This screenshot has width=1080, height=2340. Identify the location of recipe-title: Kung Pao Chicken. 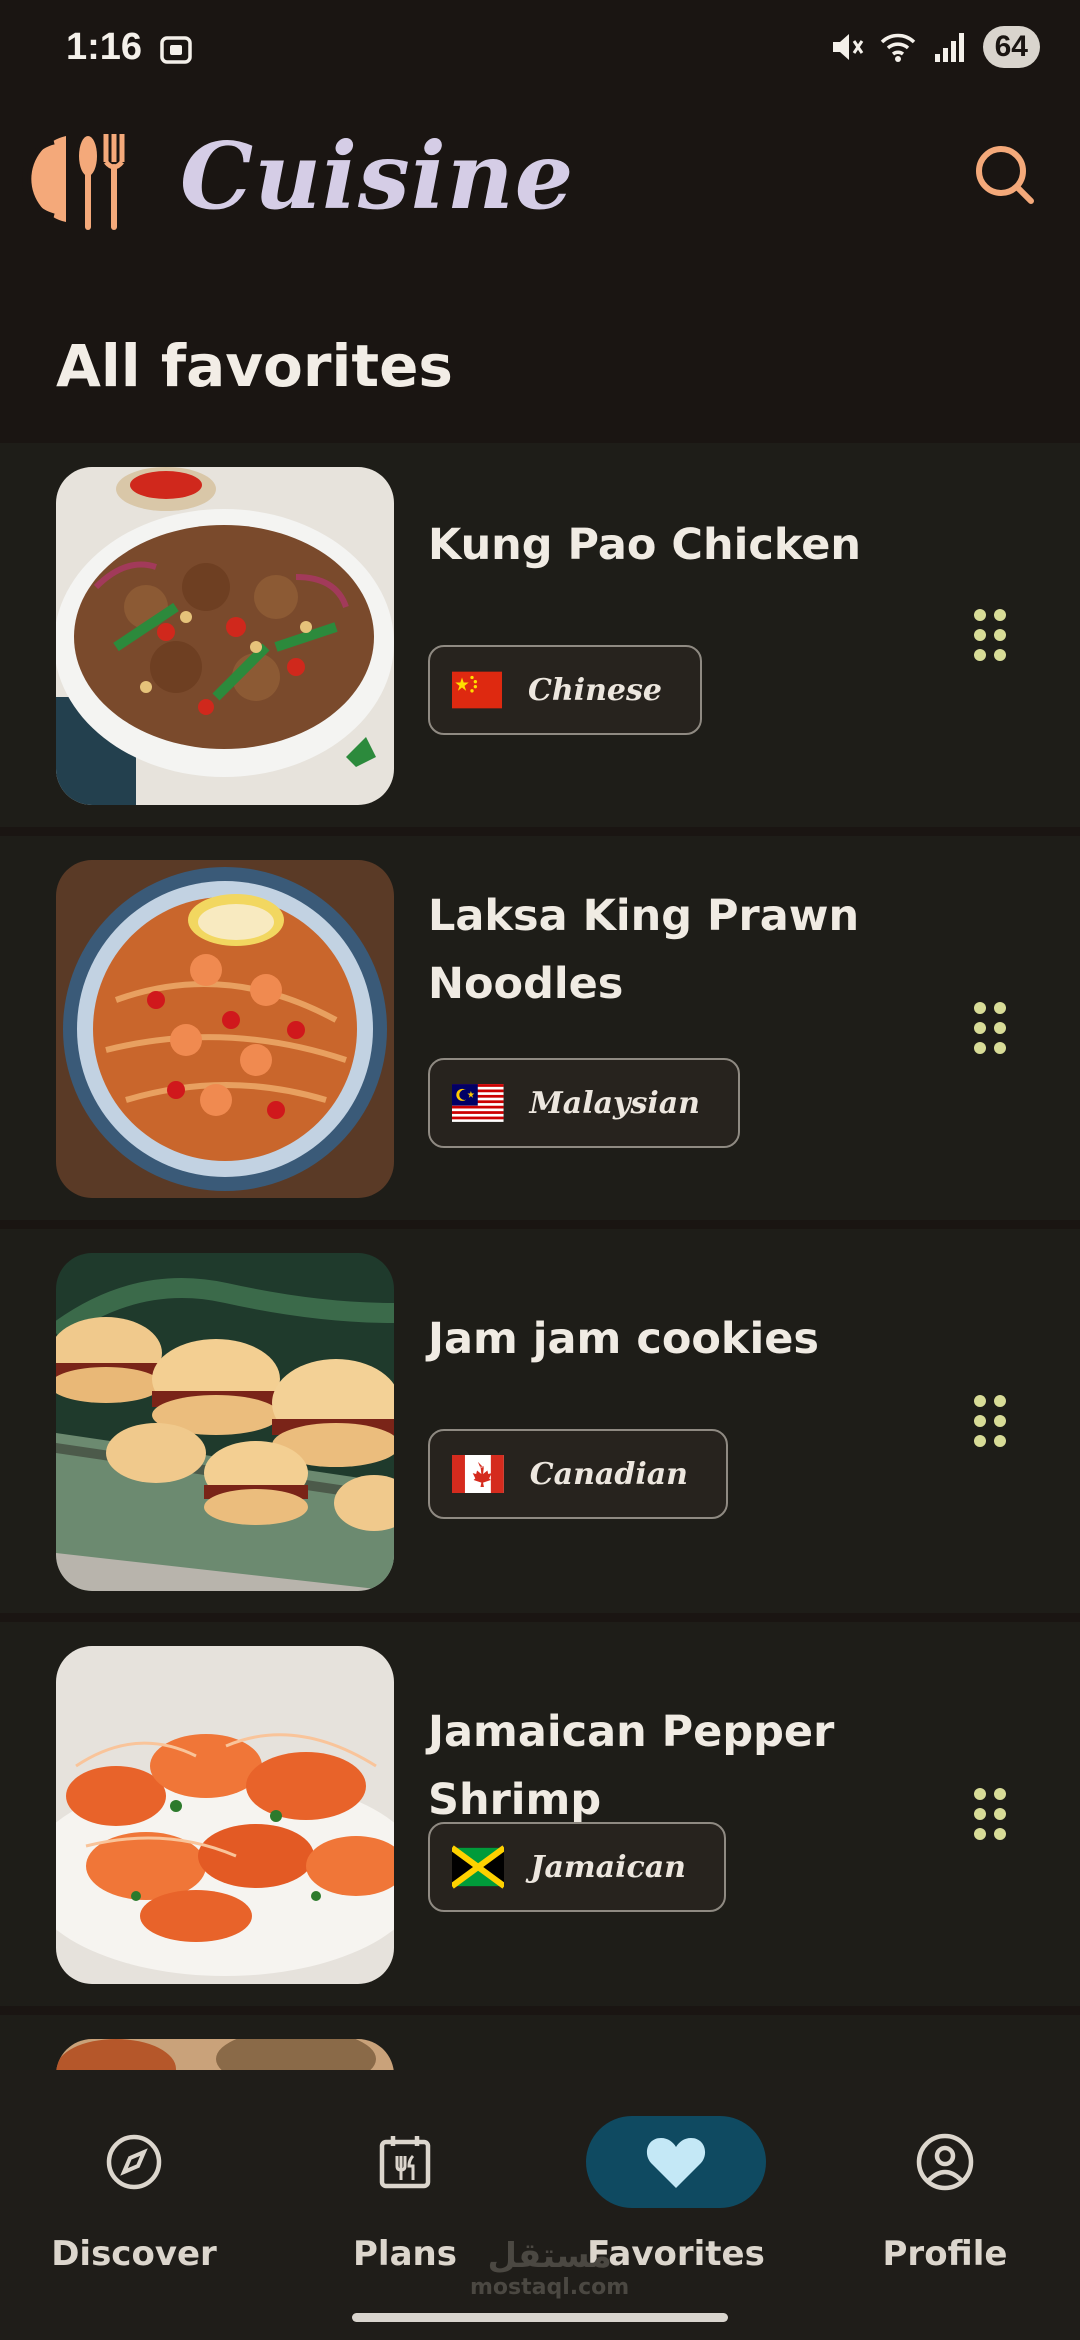
(645, 545).